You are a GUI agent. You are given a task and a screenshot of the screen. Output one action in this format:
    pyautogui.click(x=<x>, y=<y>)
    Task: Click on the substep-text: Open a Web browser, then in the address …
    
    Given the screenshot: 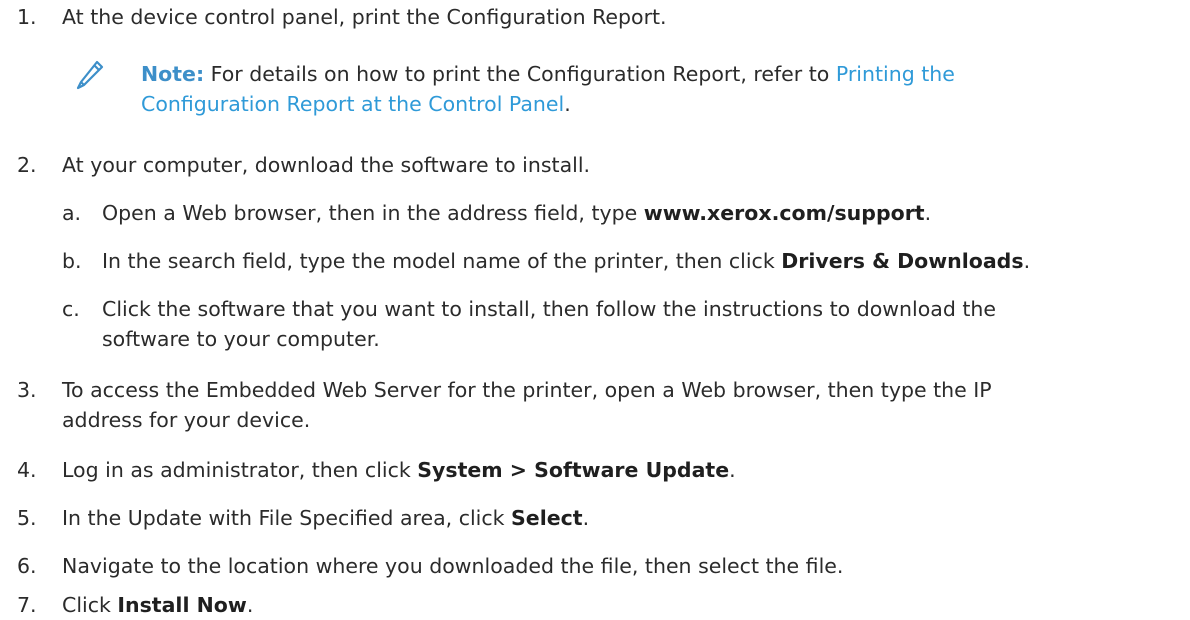 What is the action you would take?
    pyautogui.click(x=516, y=213)
    